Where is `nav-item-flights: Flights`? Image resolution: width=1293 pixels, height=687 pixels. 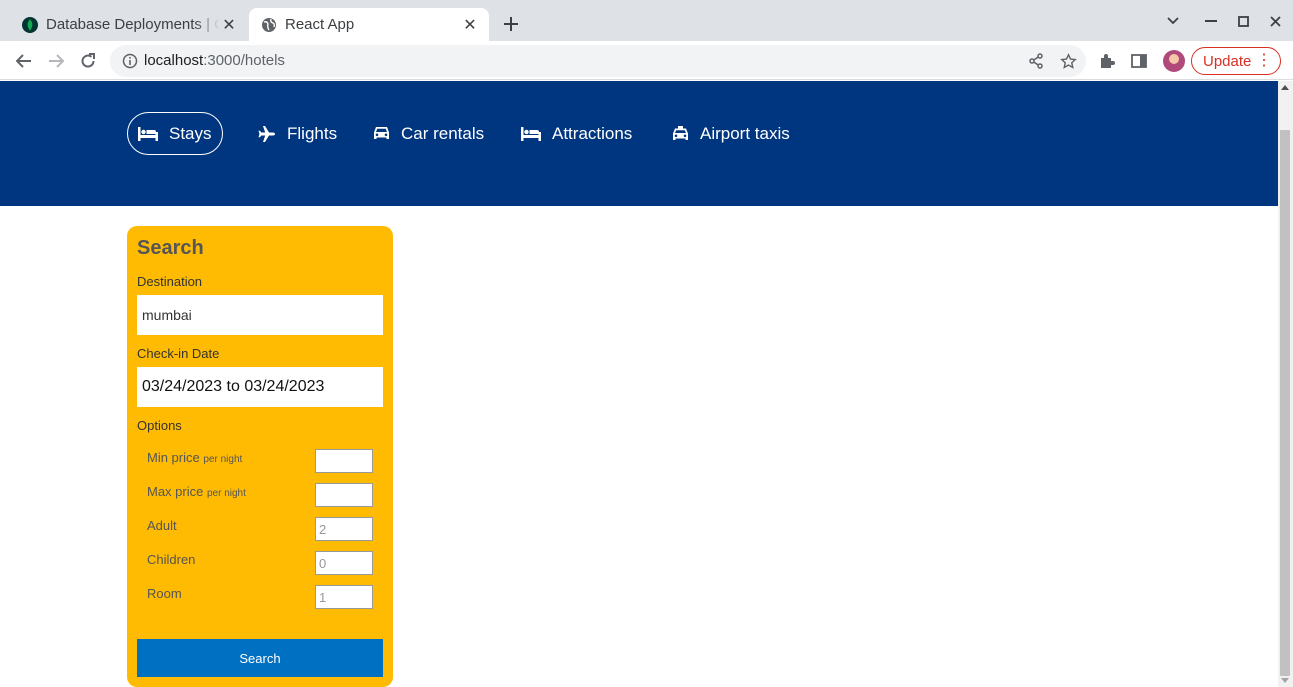
nav-item-flights: Flights is located at coordinates (297, 133).